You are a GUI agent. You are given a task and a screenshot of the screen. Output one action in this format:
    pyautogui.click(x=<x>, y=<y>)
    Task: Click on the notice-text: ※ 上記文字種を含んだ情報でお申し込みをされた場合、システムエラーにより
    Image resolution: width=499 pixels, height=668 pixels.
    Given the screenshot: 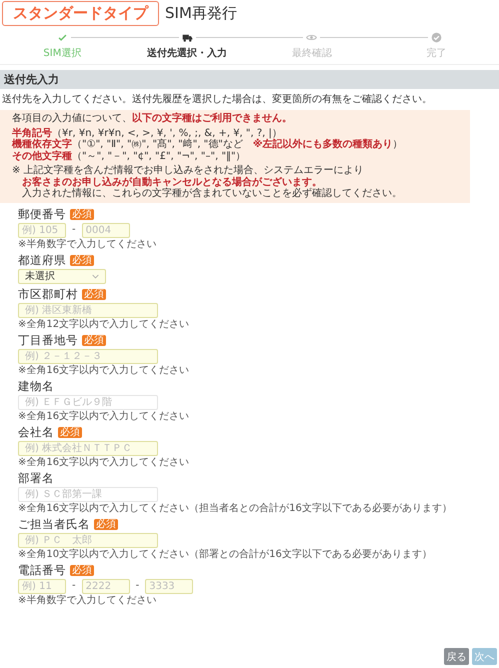 What is the action you would take?
    pyautogui.click(x=188, y=170)
    